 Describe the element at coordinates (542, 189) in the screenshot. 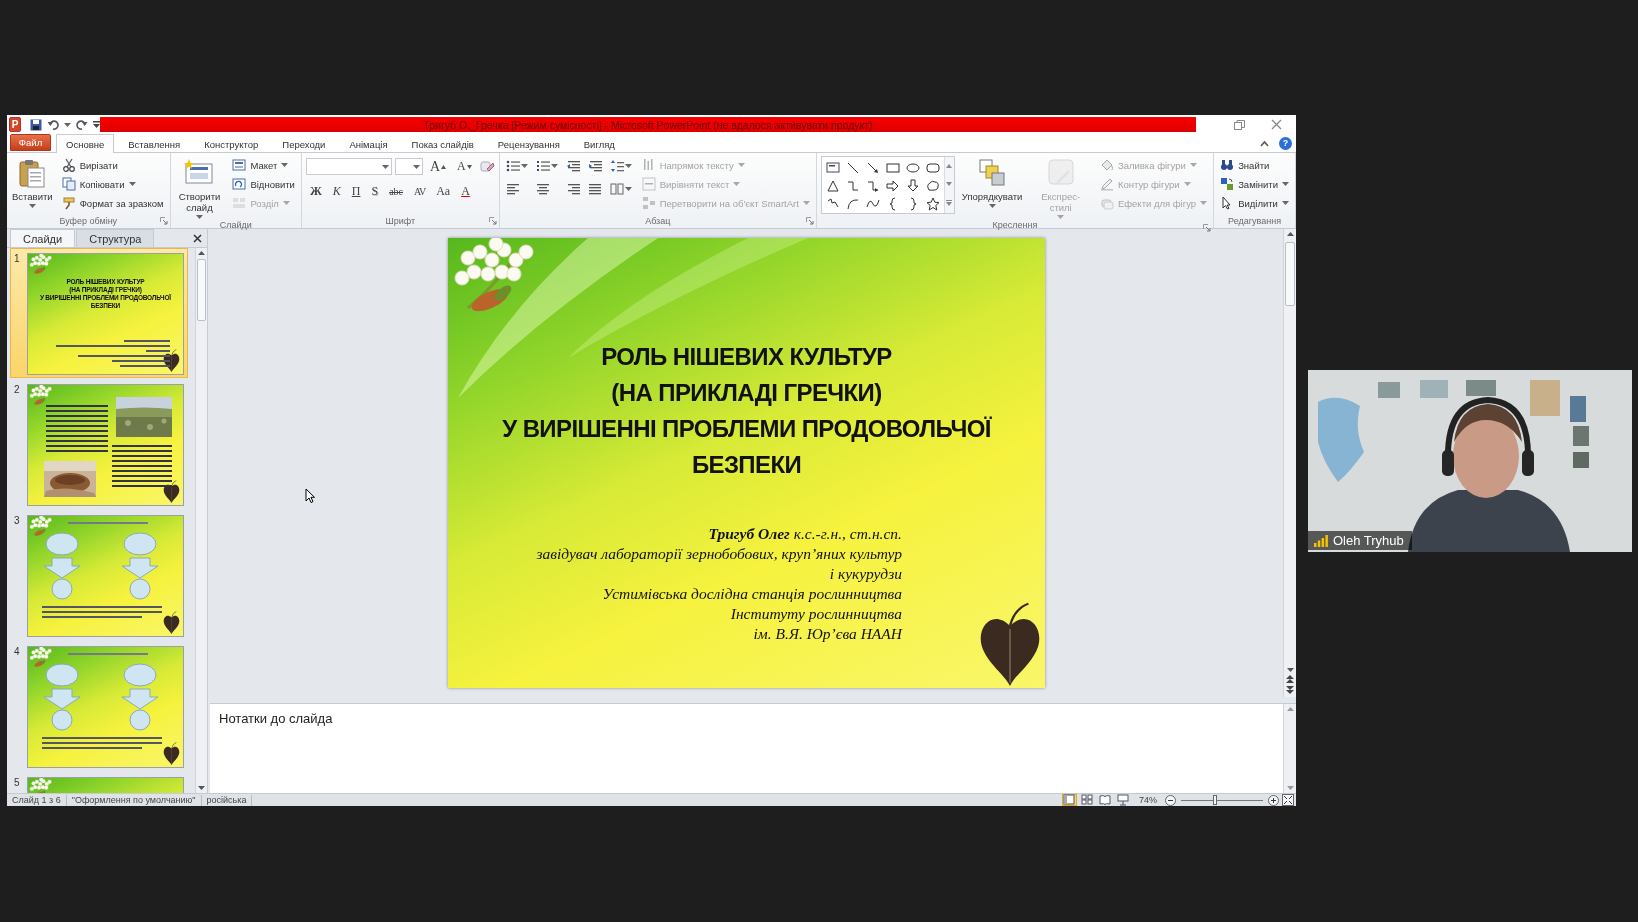

I see `align-center-icon` at that location.